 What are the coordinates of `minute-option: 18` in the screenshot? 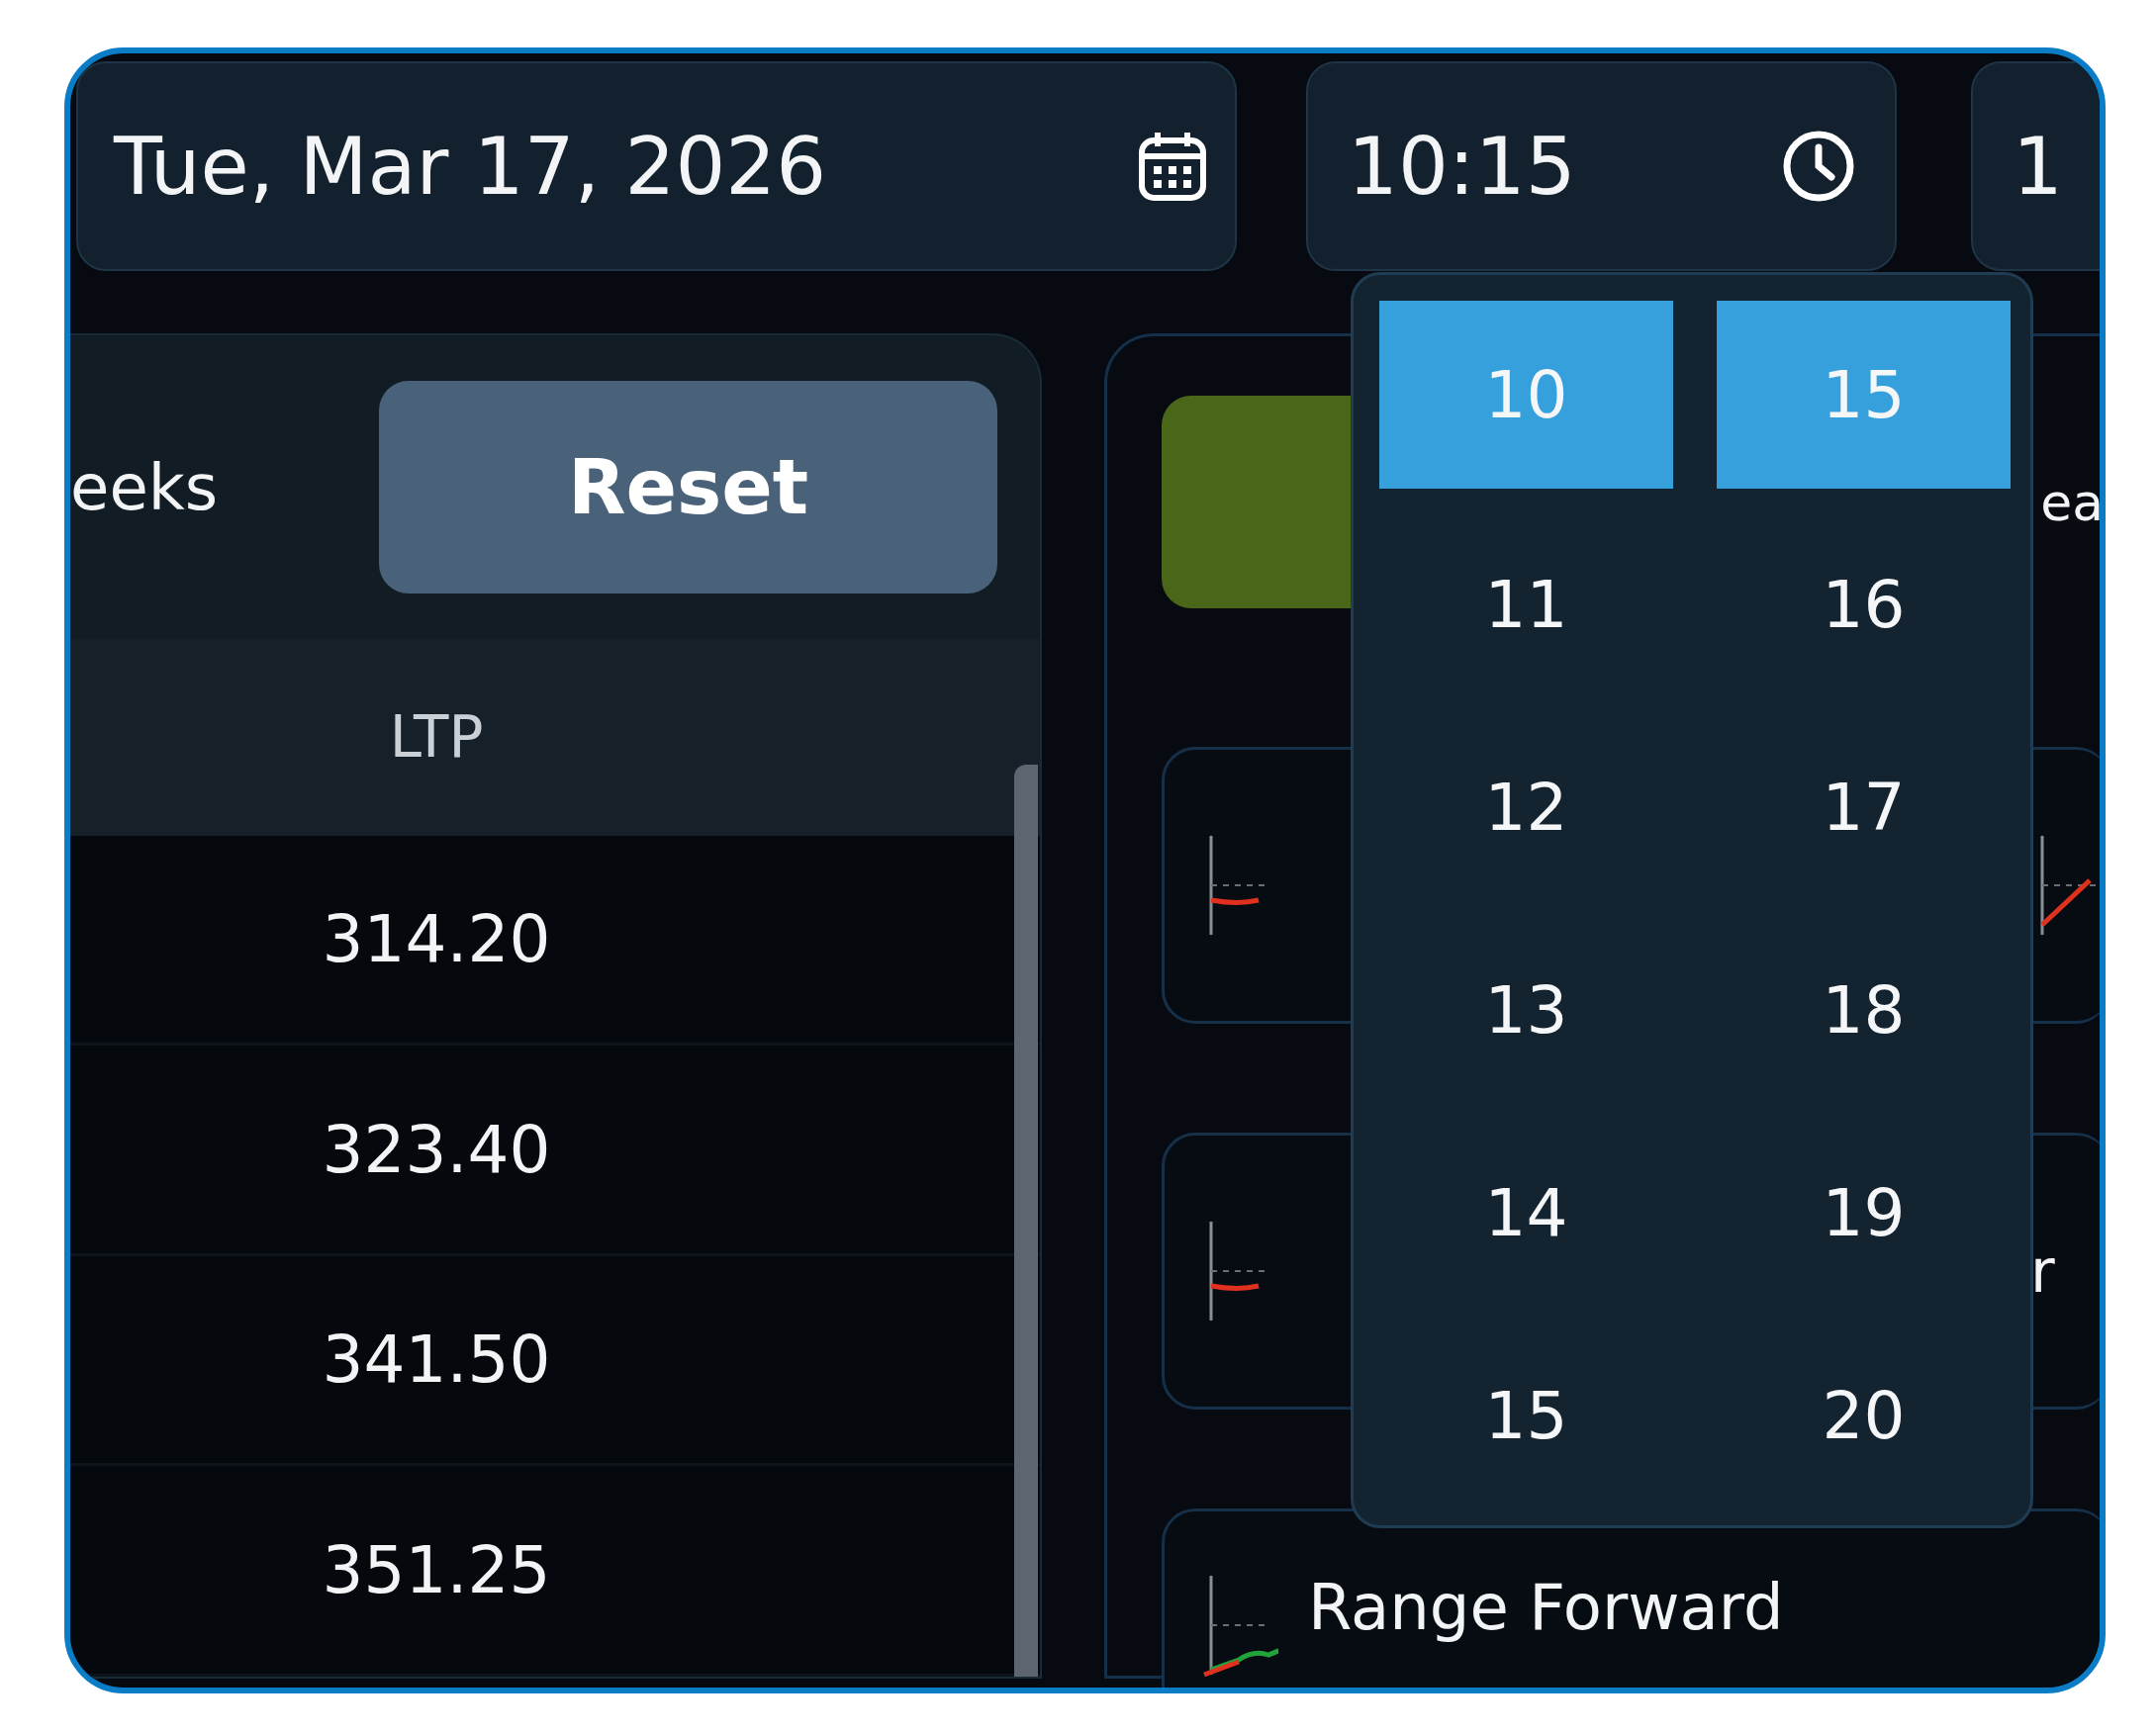 It's located at (1864, 1010).